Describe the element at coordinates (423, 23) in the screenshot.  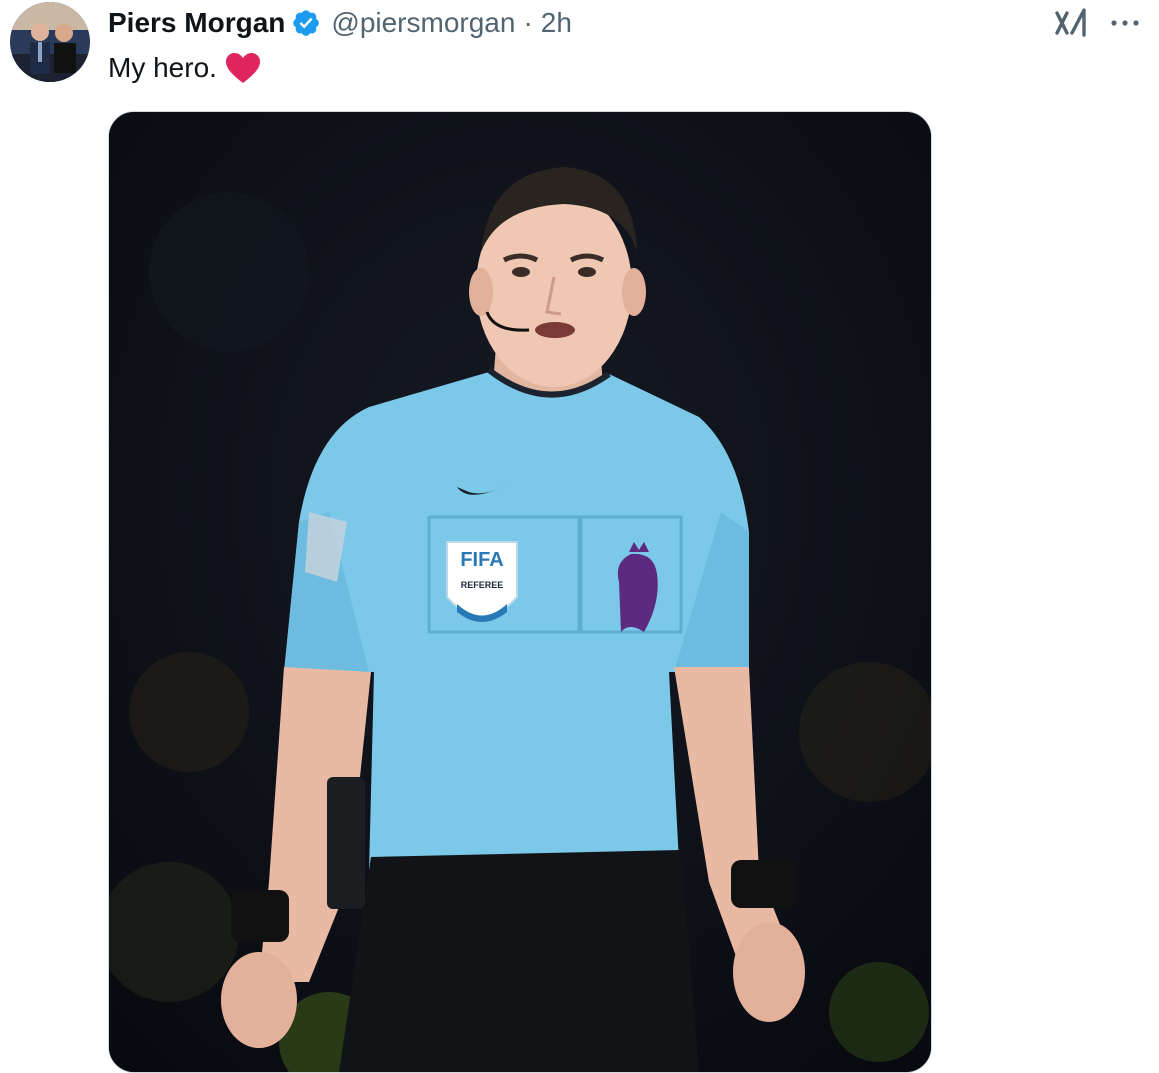
I see `author-handle: @piersmorgan` at that location.